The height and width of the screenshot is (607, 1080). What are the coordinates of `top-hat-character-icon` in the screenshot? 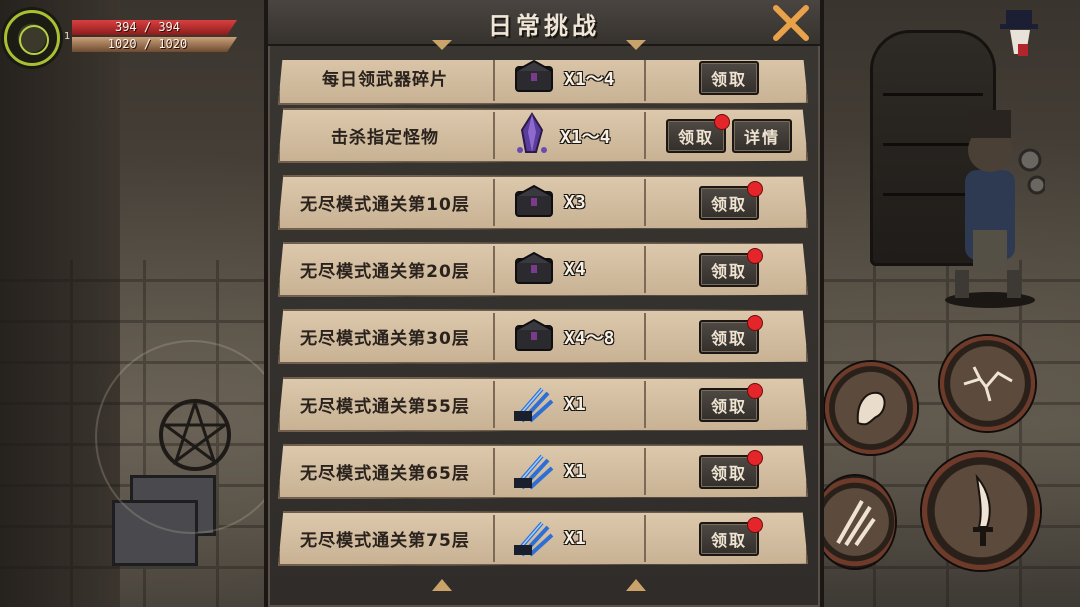 It's located at (1021, 34).